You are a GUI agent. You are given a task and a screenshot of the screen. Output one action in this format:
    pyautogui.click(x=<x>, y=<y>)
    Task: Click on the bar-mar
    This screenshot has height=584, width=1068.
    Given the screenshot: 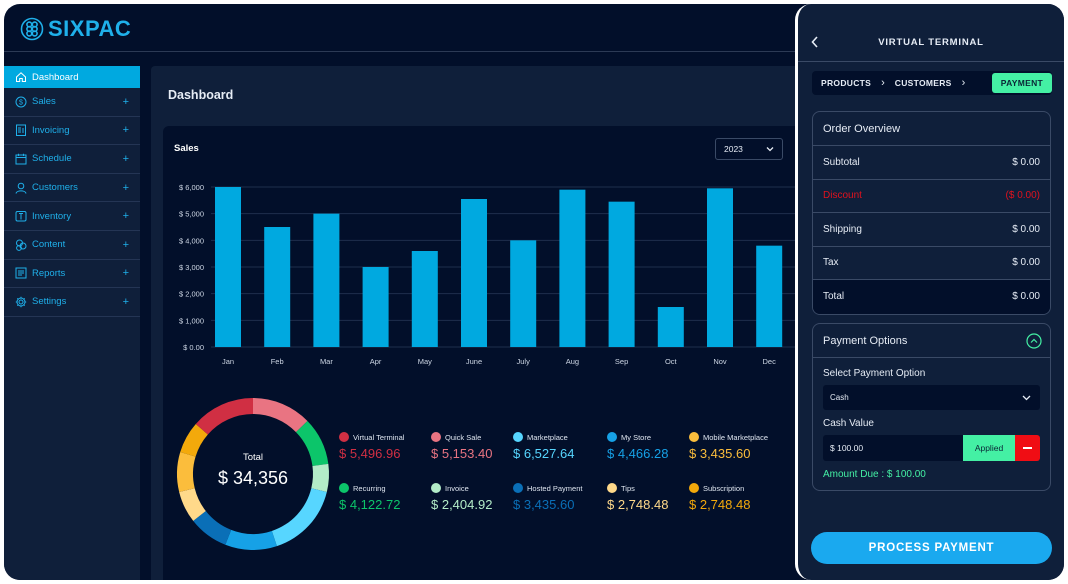 What is the action you would take?
    pyautogui.click(x=326, y=280)
    